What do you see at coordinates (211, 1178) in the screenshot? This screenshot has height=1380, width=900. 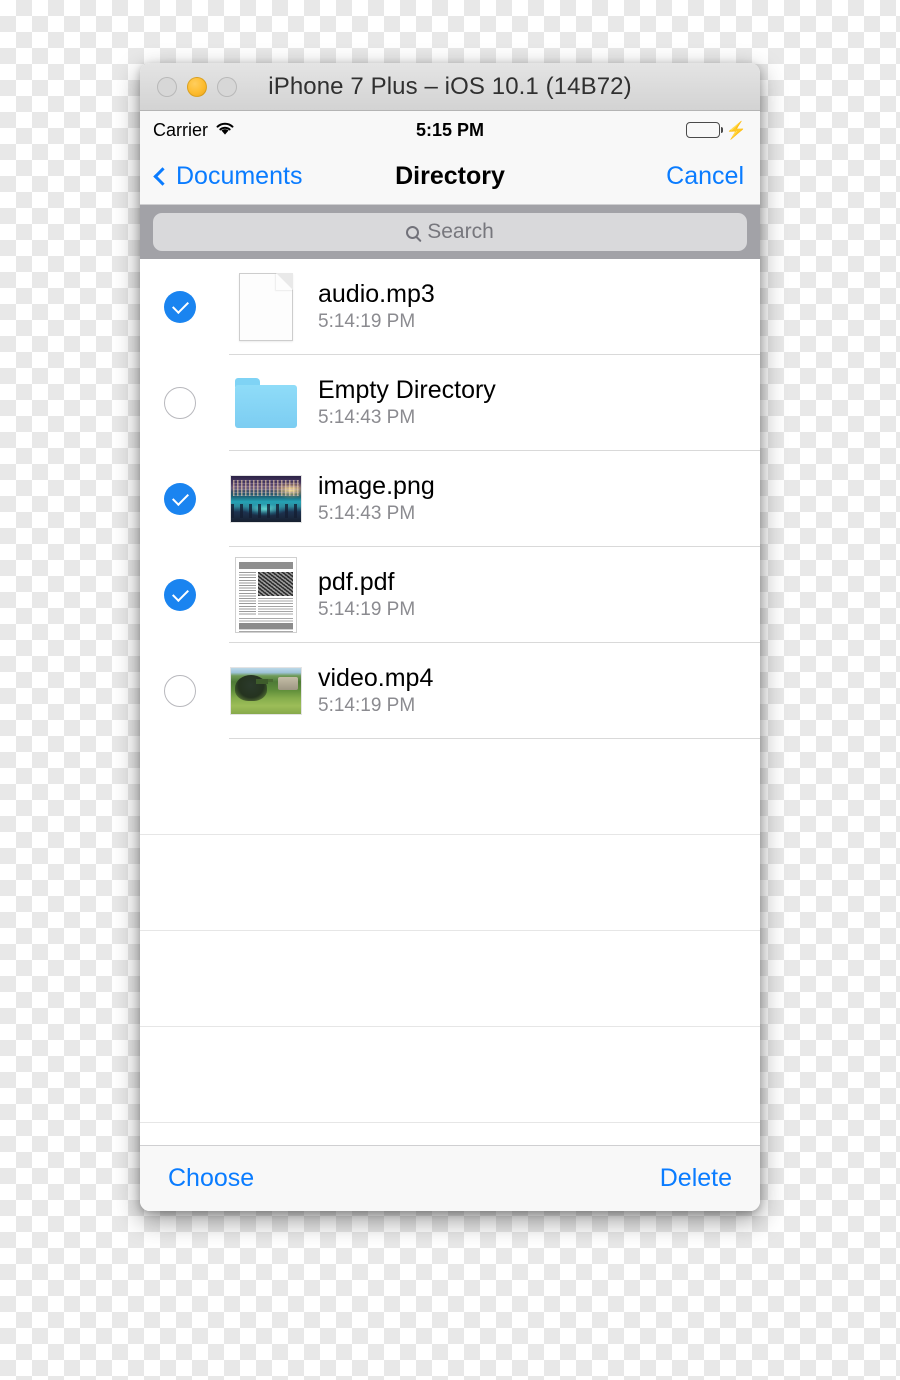 I see `choose-button: Choose` at bounding box center [211, 1178].